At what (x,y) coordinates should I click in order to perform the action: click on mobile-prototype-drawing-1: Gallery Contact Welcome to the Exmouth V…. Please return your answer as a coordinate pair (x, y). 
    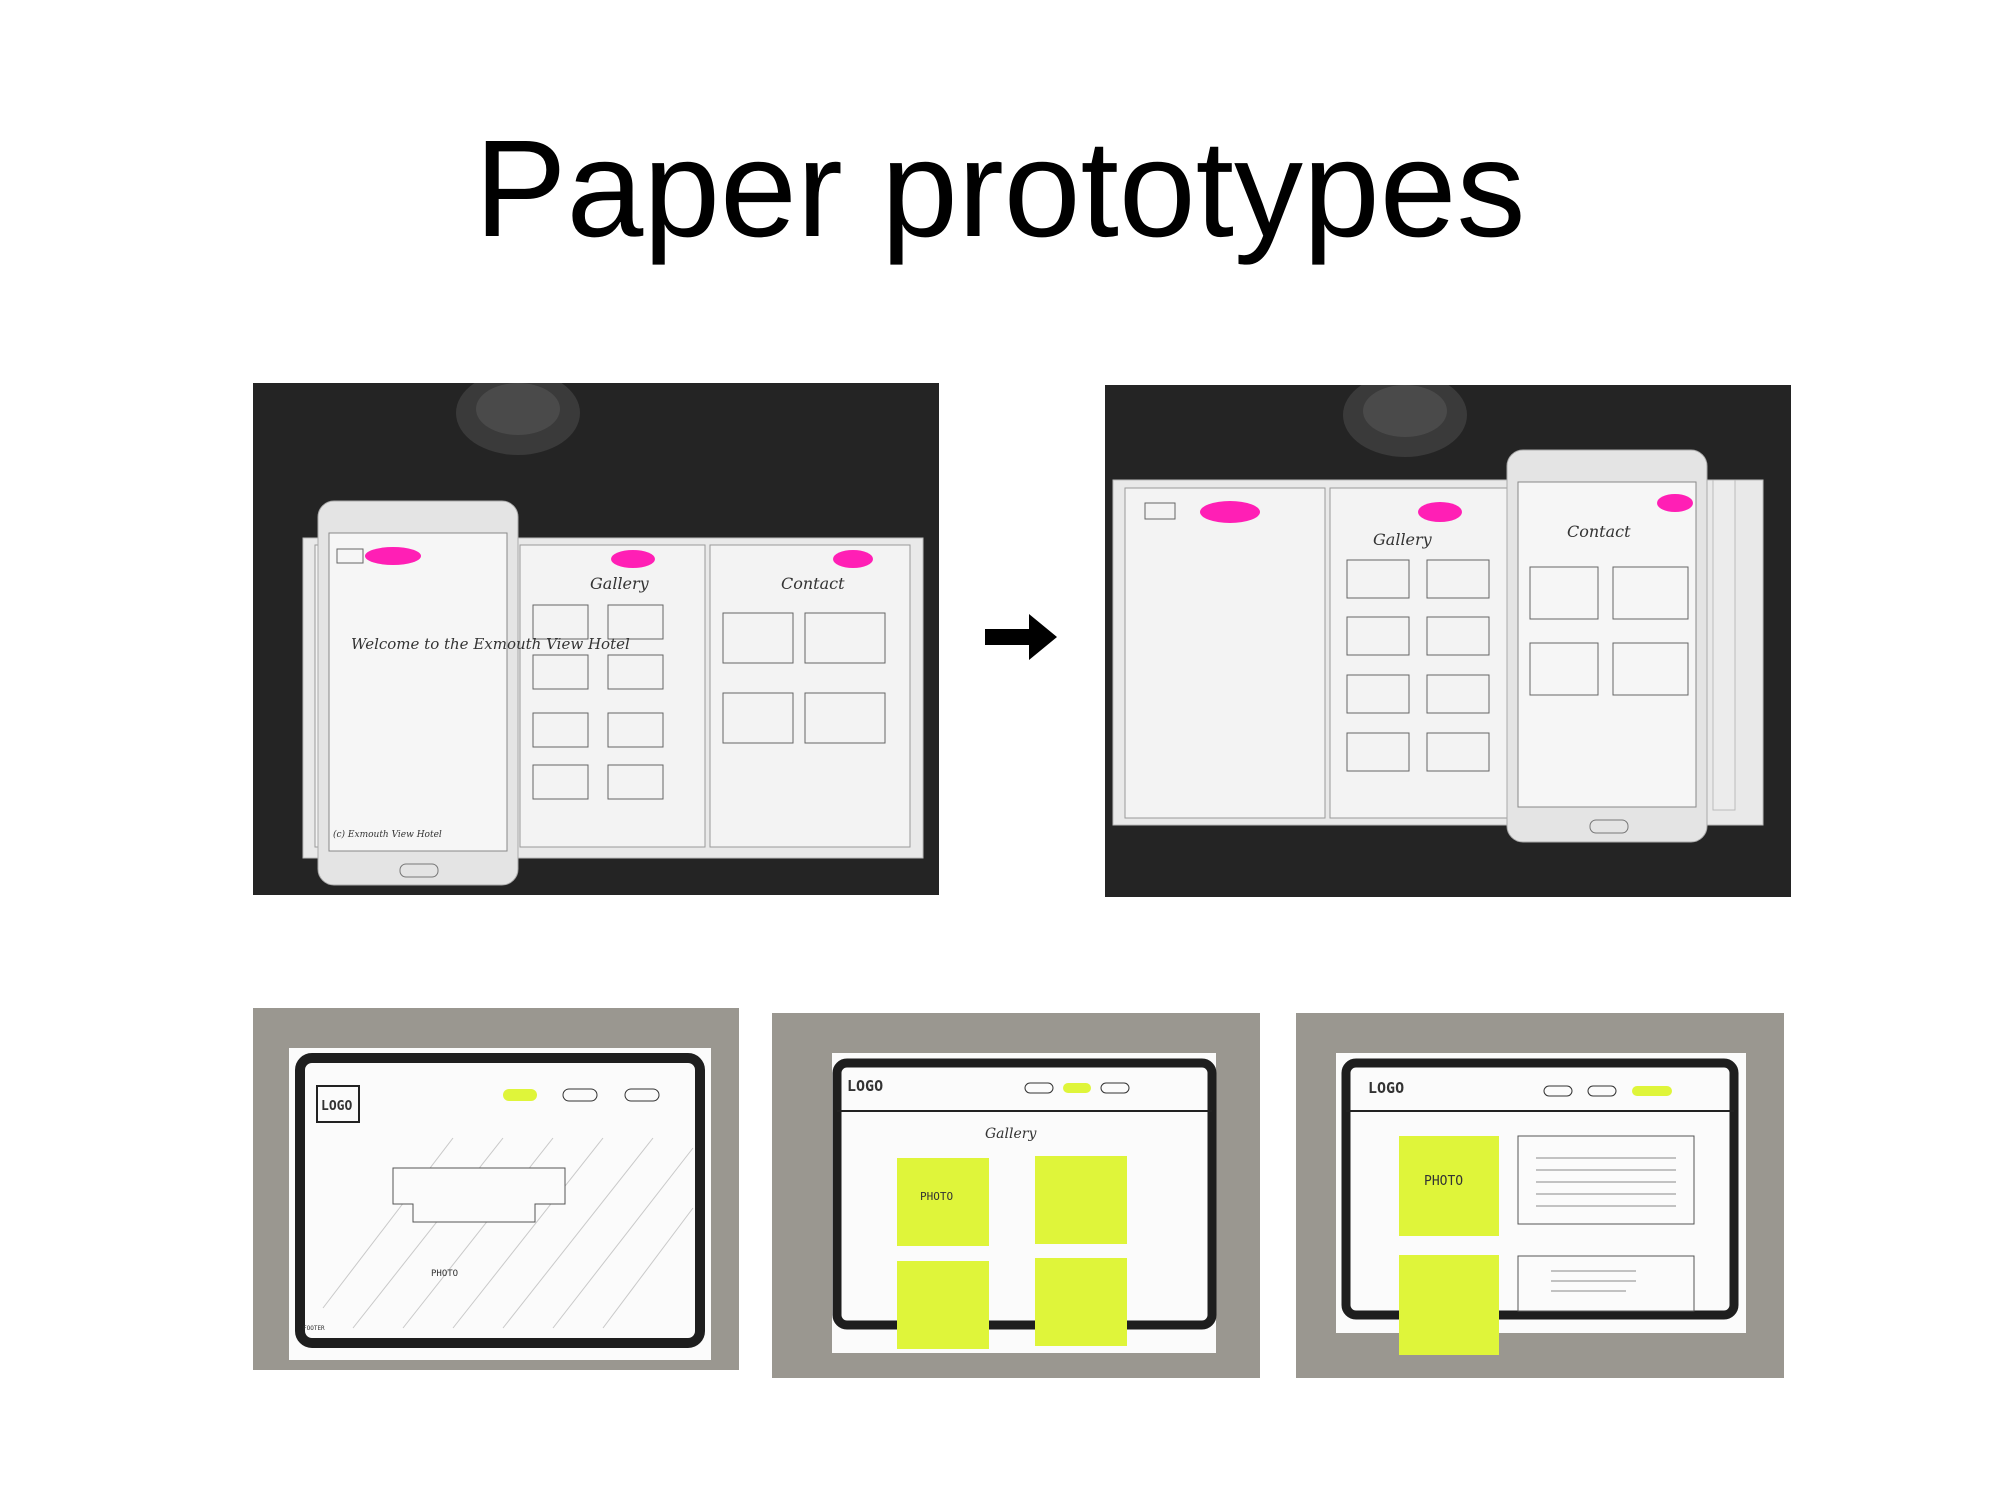
    Looking at the image, I should click on (596, 639).